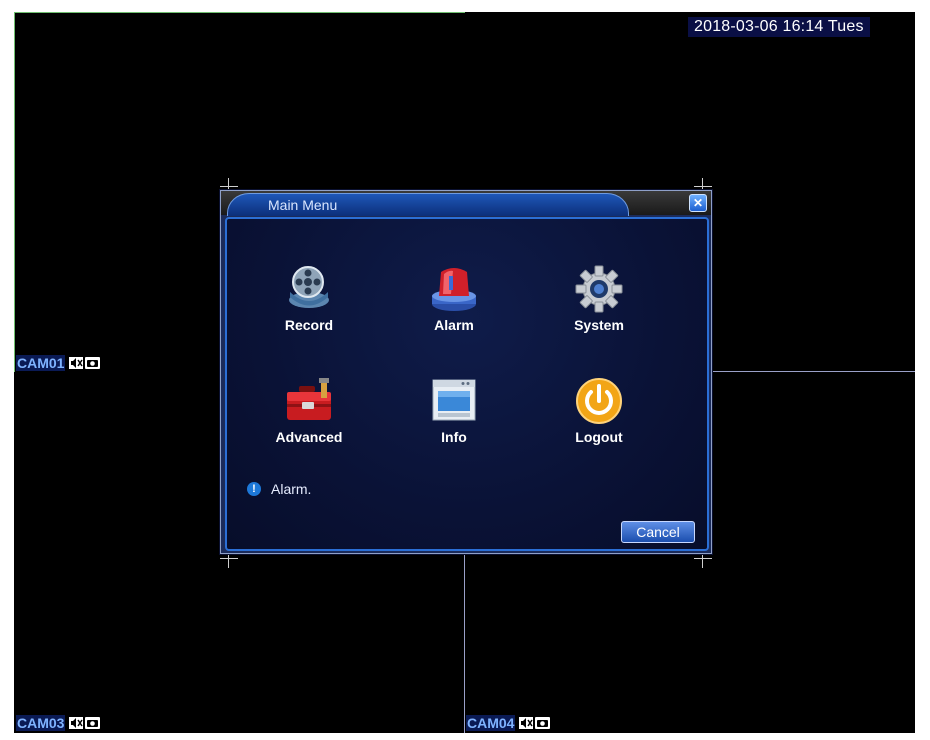 This screenshot has width=930, height=740. I want to click on dialog-title-bar: Main Menu ✕, so click(466, 203).